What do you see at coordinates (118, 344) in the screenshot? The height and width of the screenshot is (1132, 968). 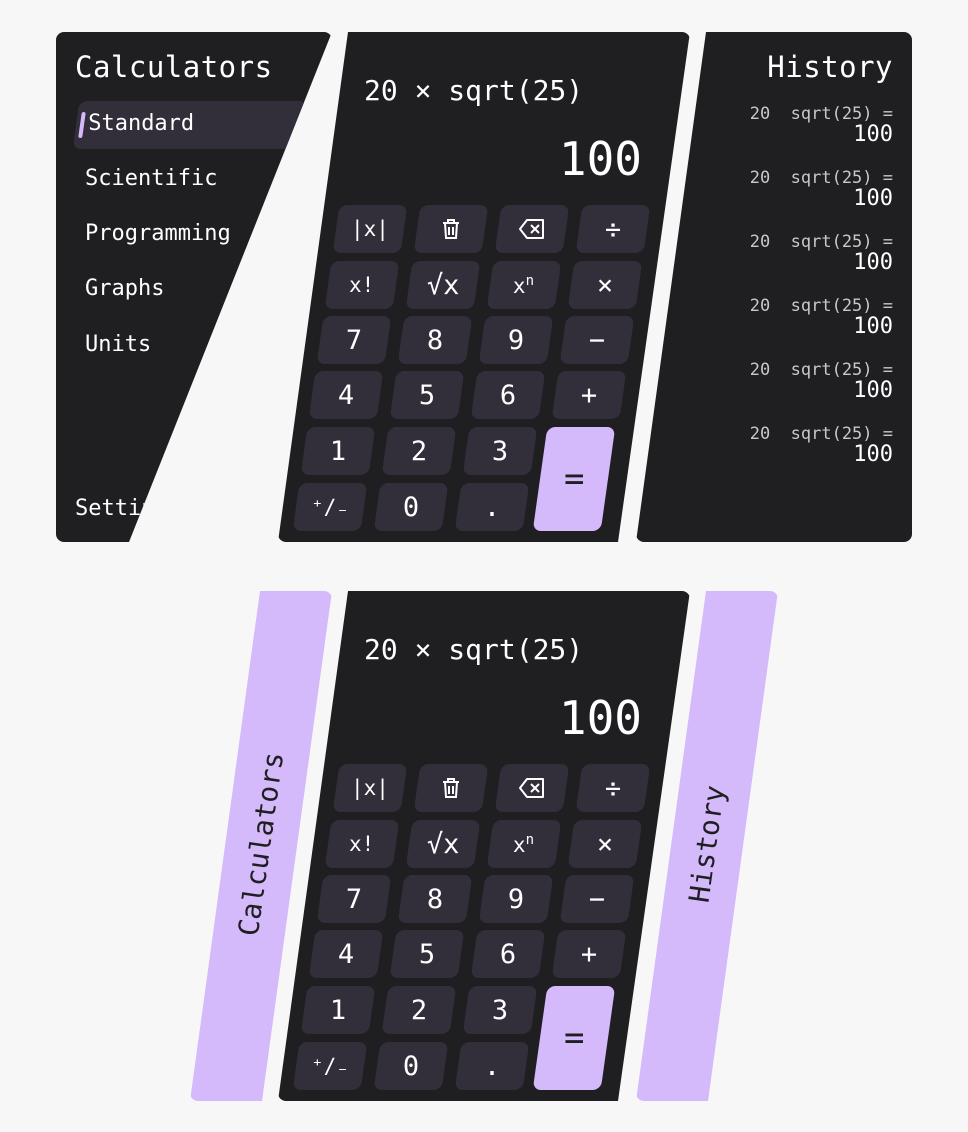 I see `nav-item-units: Units` at bounding box center [118, 344].